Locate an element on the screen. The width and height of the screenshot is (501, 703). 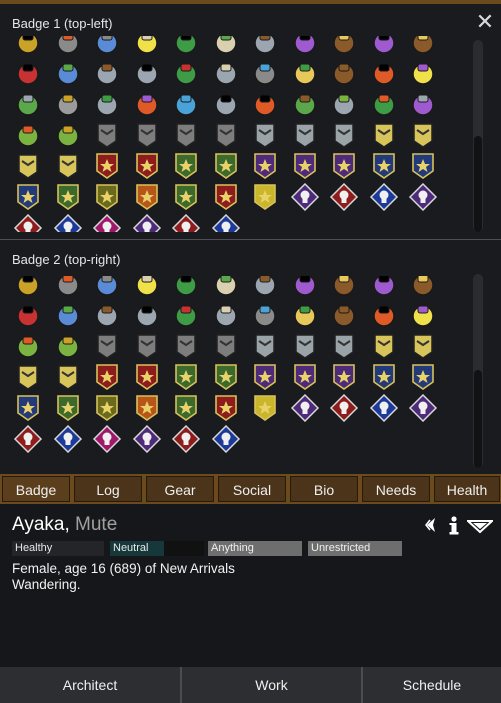
medal-olive-icon is located at coordinates (109, 409).